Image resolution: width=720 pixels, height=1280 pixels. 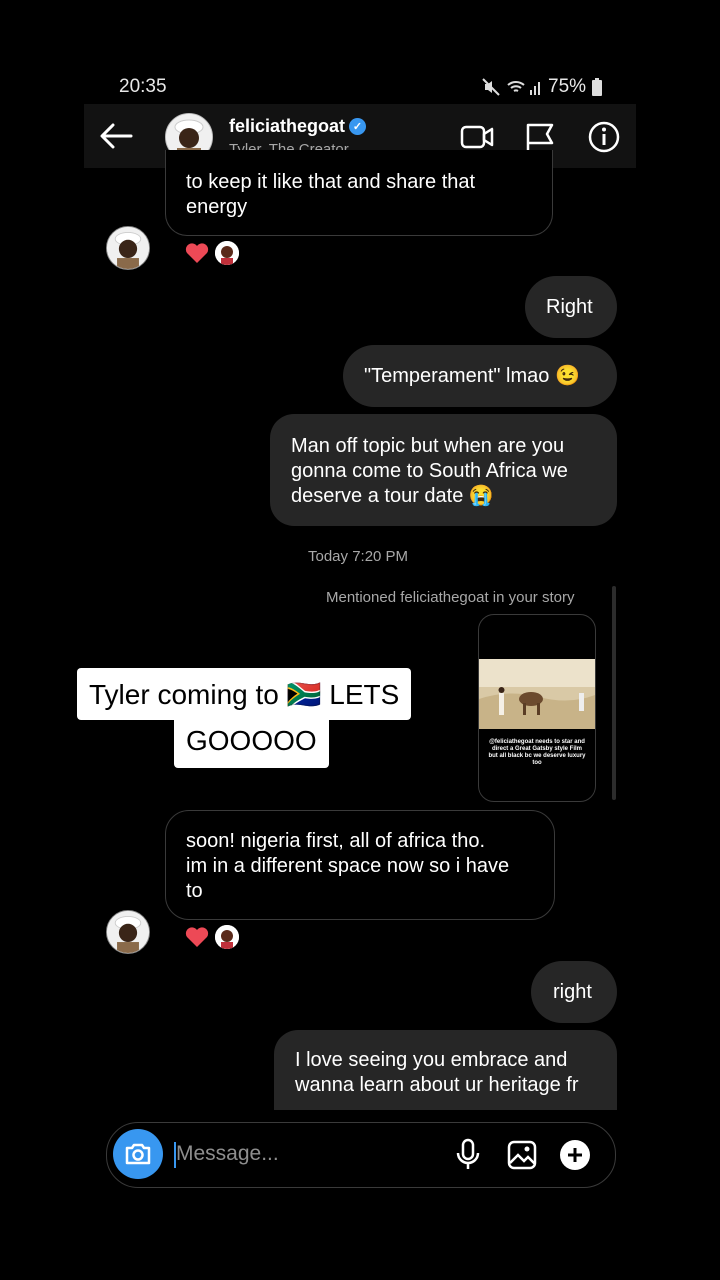 What do you see at coordinates (431, 1060) in the screenshot?
I see `message-line: I love seeing you embrace and` at bounding box center [431, 1060].